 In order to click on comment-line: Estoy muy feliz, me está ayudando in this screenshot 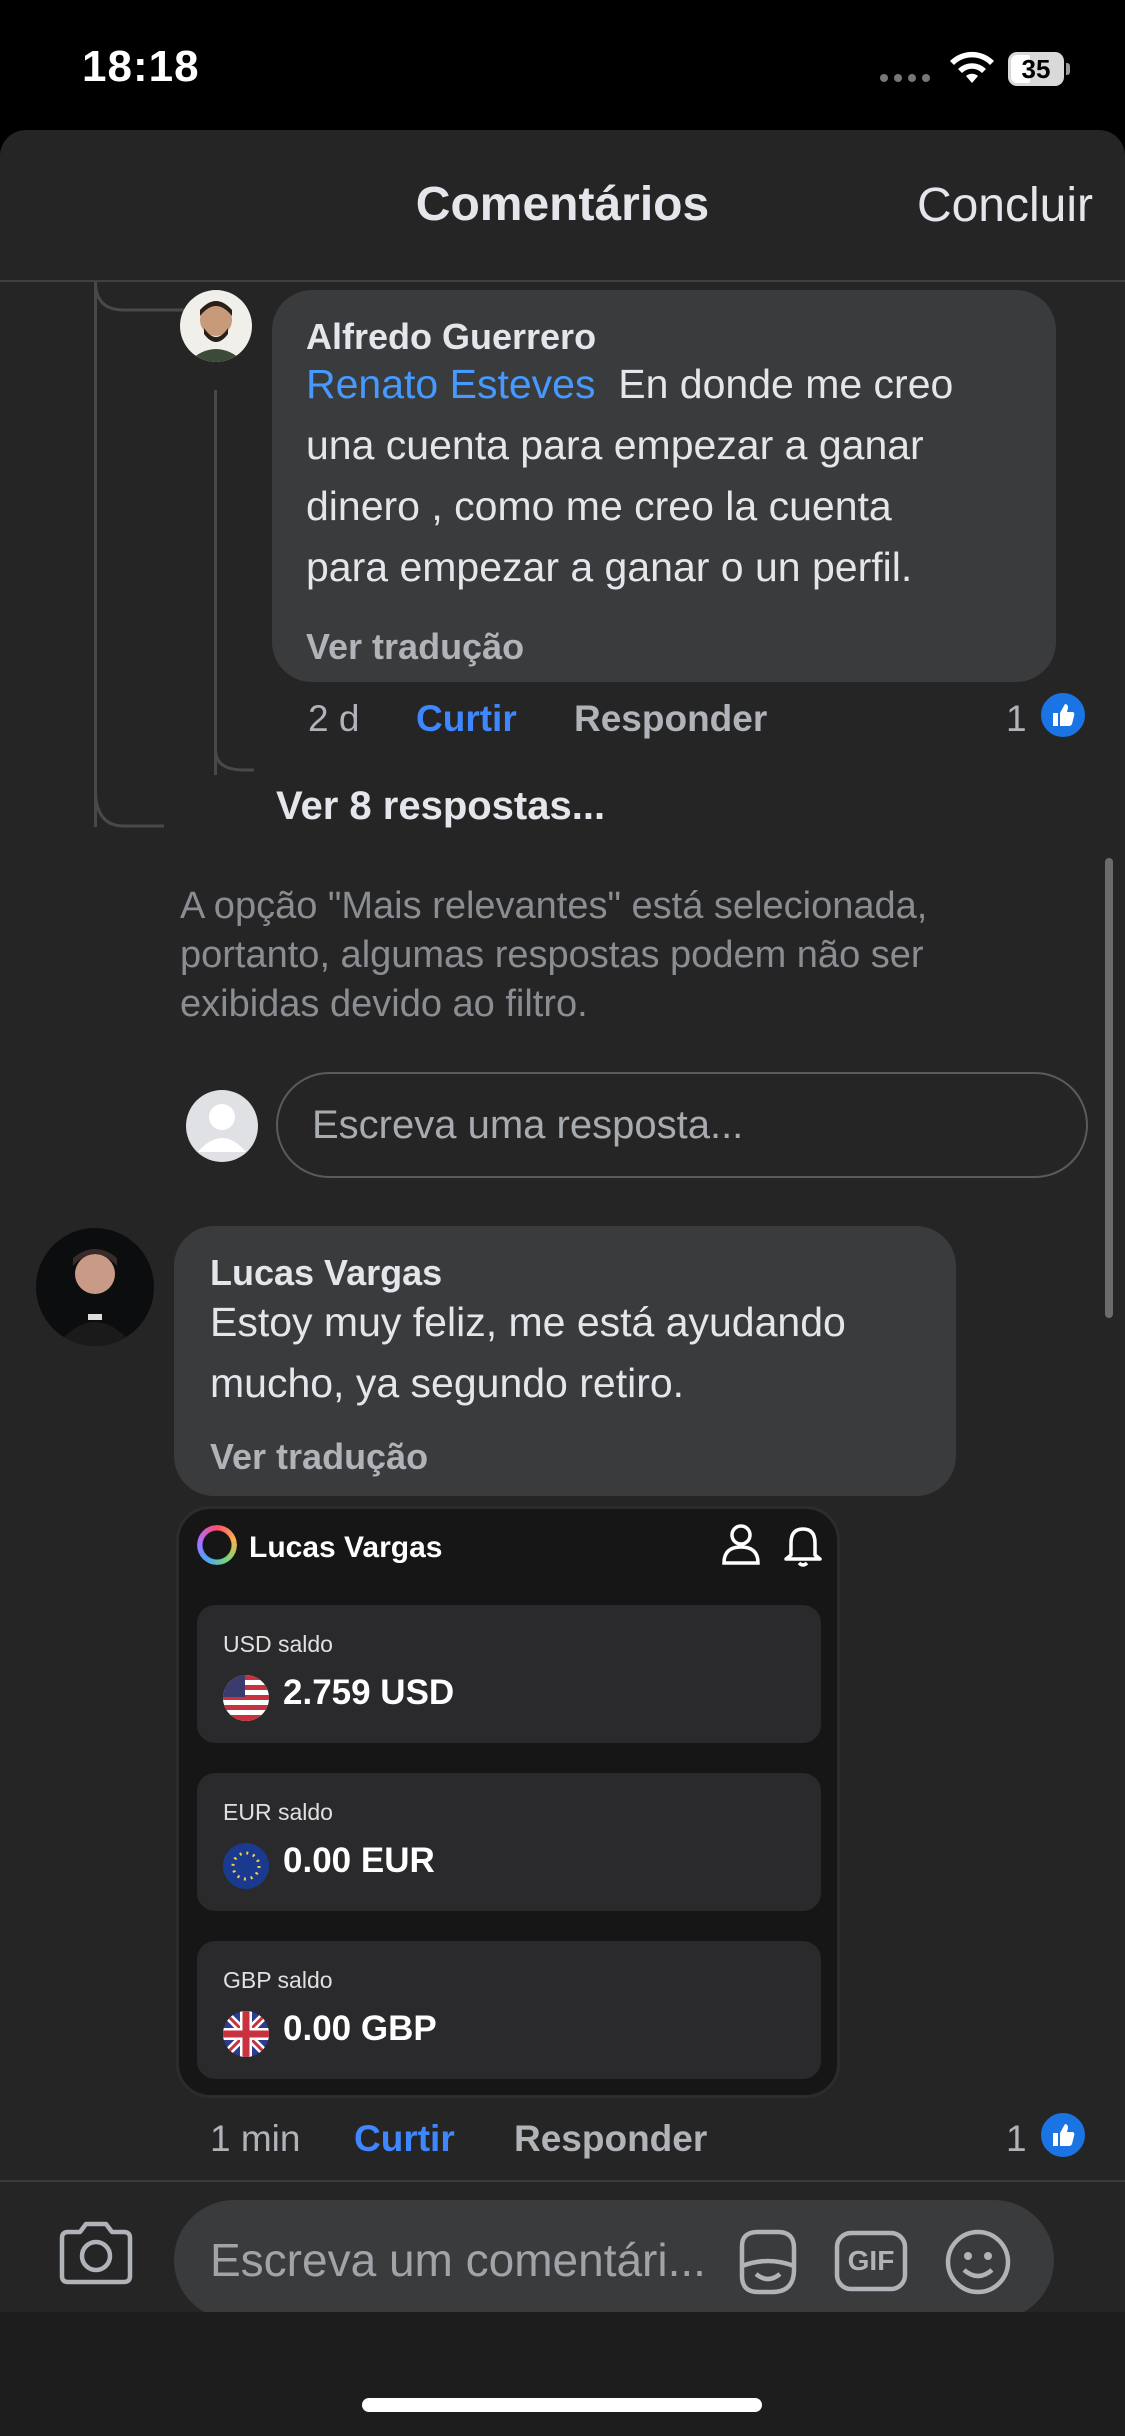, I will do `click(528, 1322)`.